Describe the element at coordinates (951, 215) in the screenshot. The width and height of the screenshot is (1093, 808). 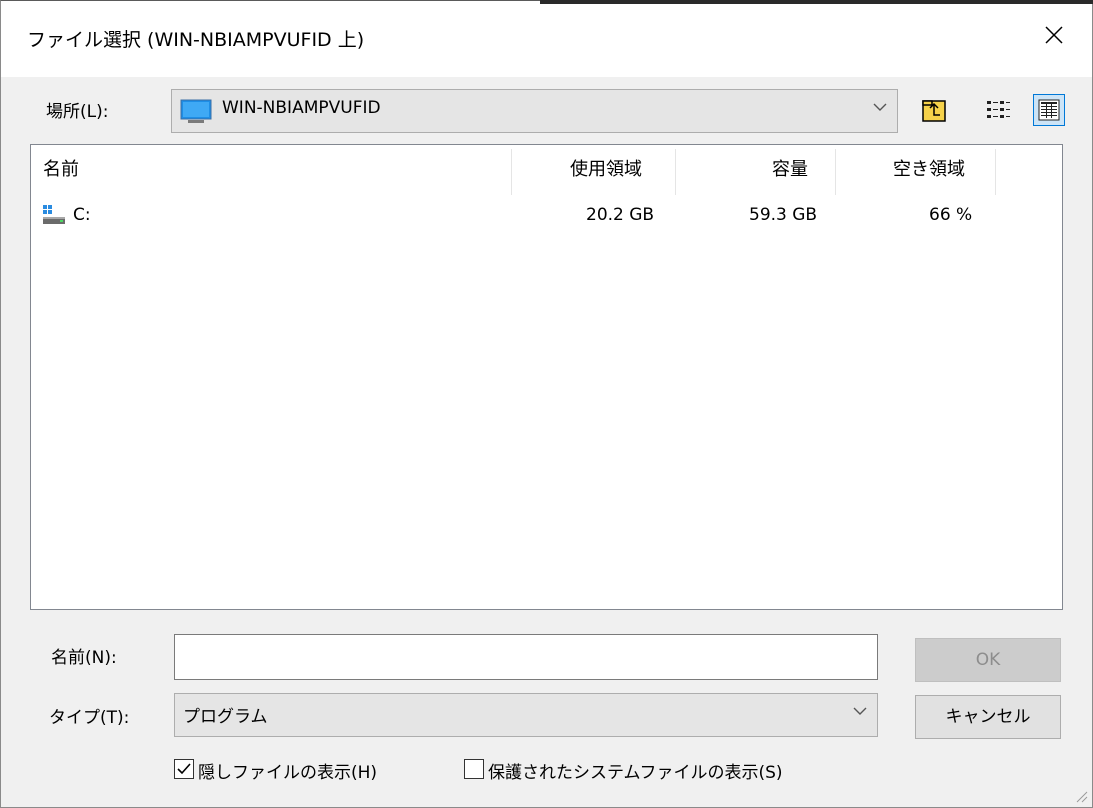
I see `drive-free: 66 %` at that location.